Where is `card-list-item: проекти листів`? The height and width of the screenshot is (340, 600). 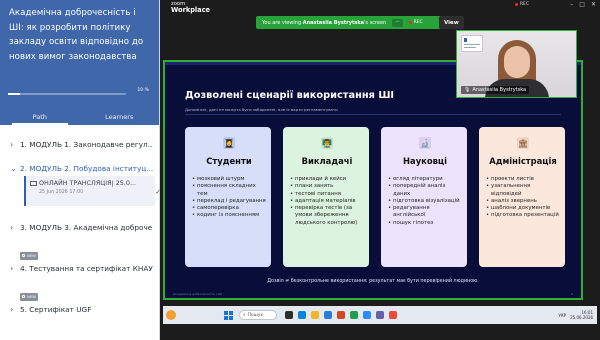
card-list-item: проекти листів is located at coordinates (523, 180).